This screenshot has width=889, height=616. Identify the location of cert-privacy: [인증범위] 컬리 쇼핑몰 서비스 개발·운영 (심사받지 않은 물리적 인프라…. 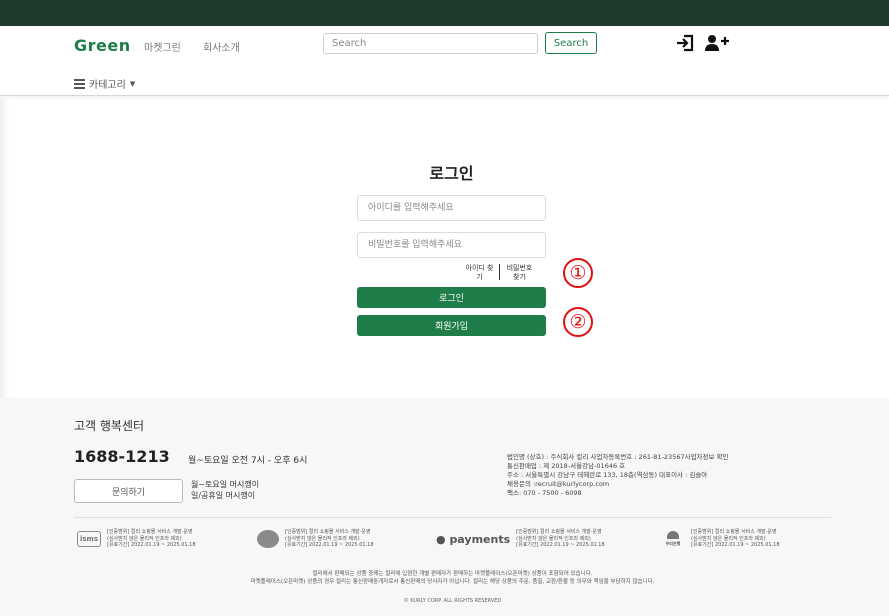
(315, 539).